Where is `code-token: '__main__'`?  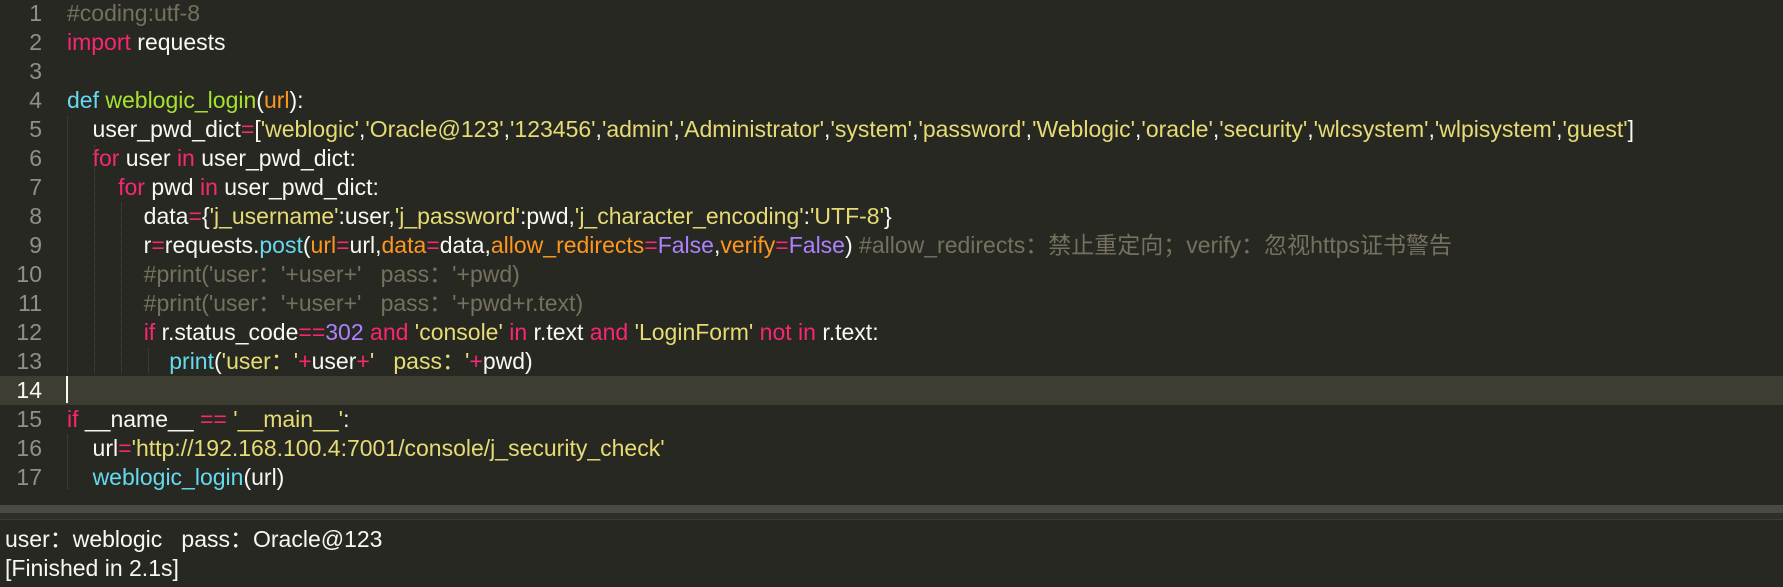 code-token: '__main__' is located at coordinates (288, 418).